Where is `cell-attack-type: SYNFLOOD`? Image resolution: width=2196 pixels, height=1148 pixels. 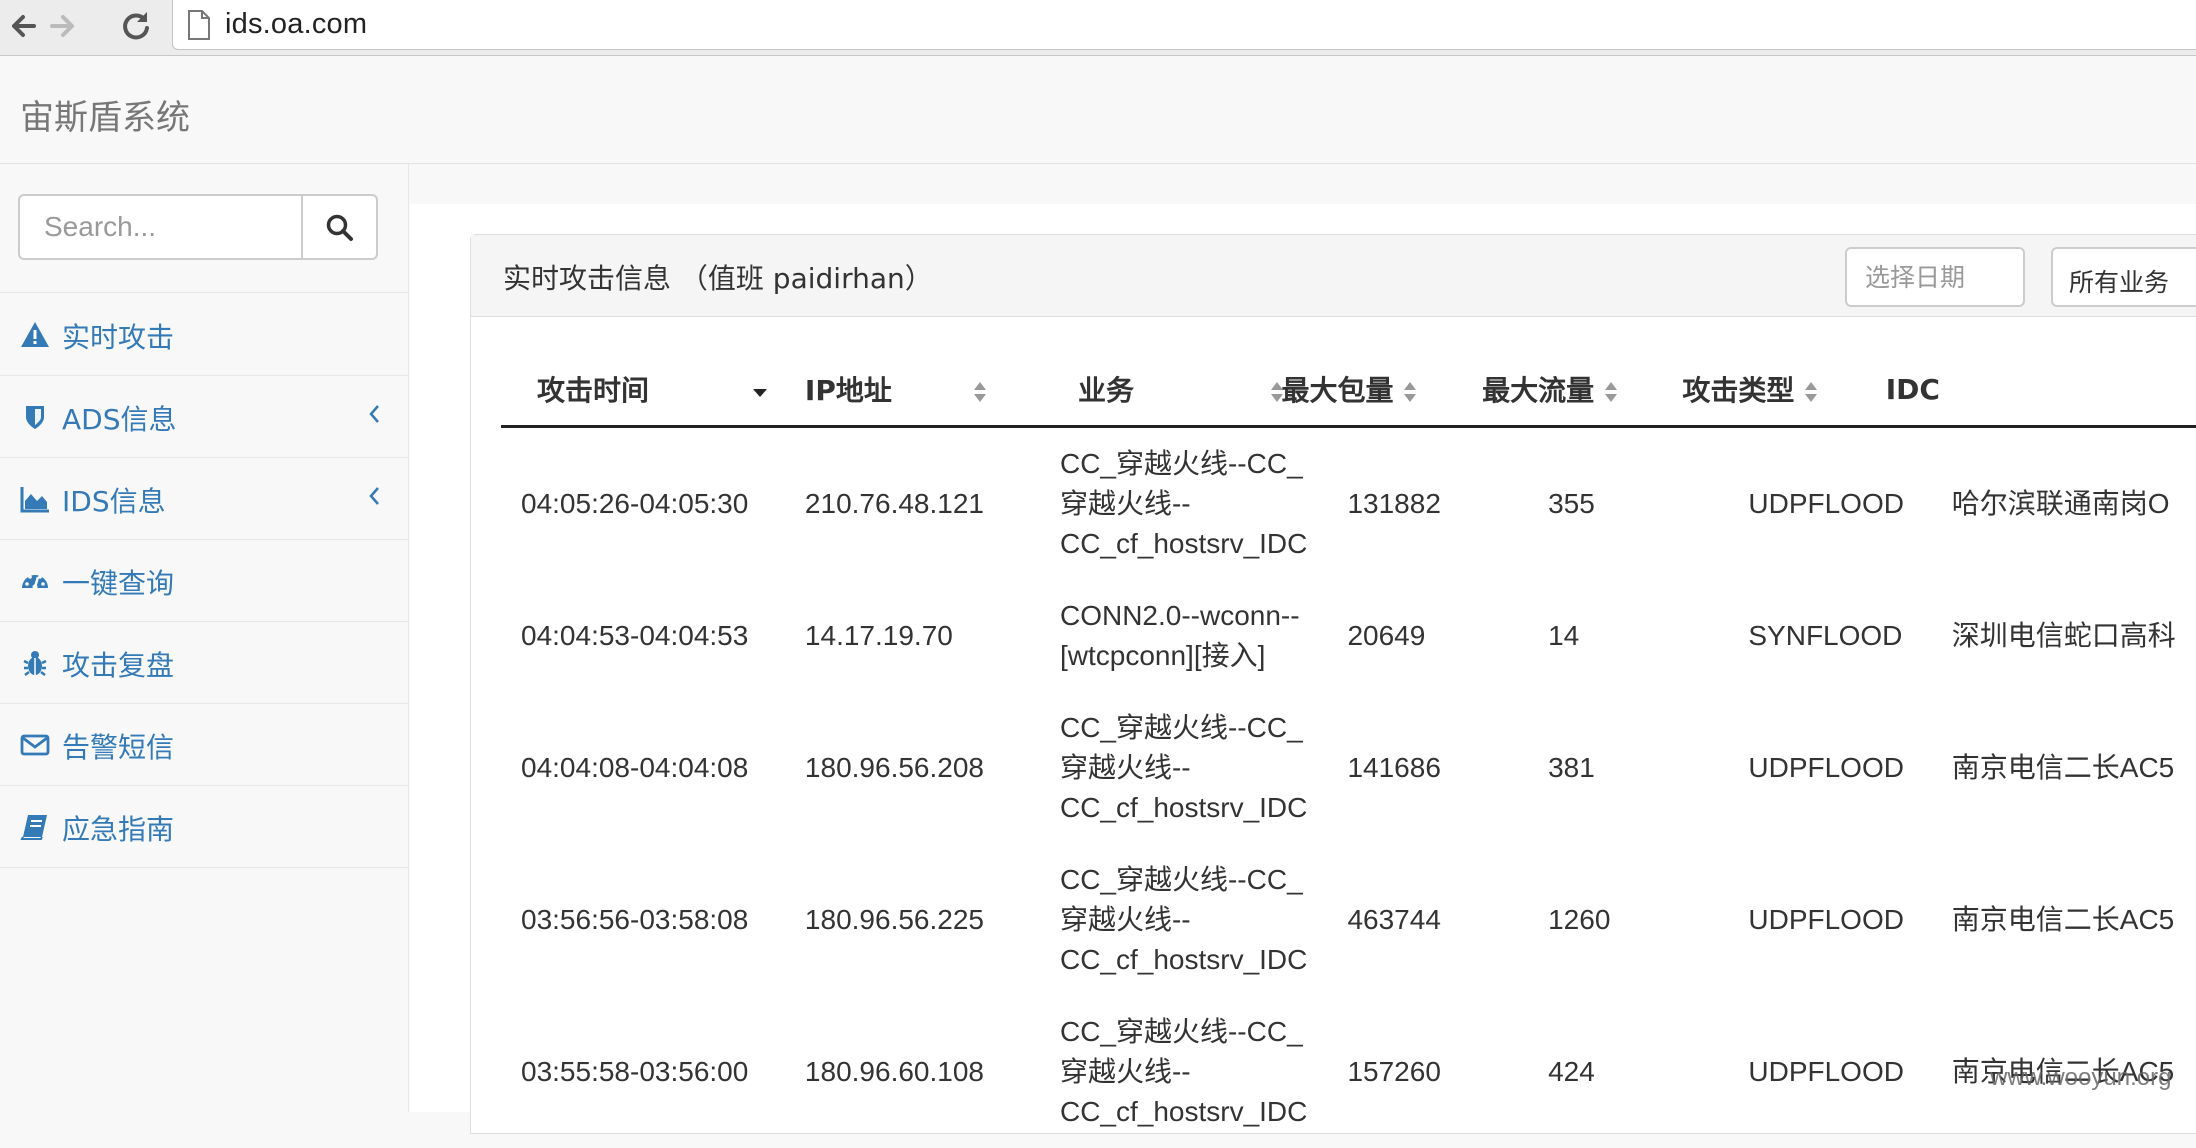
cell-attack-type: SYNFLOOD is located at coordinates (1825, 635).